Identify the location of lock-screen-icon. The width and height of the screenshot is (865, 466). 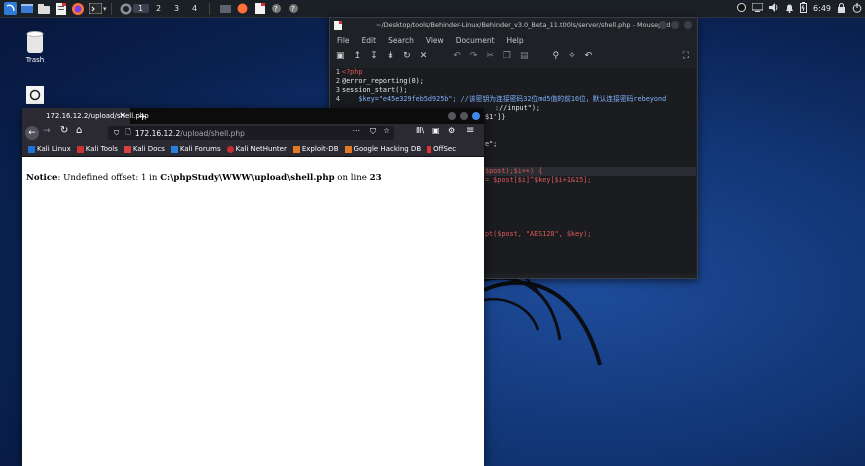
(841, 8).